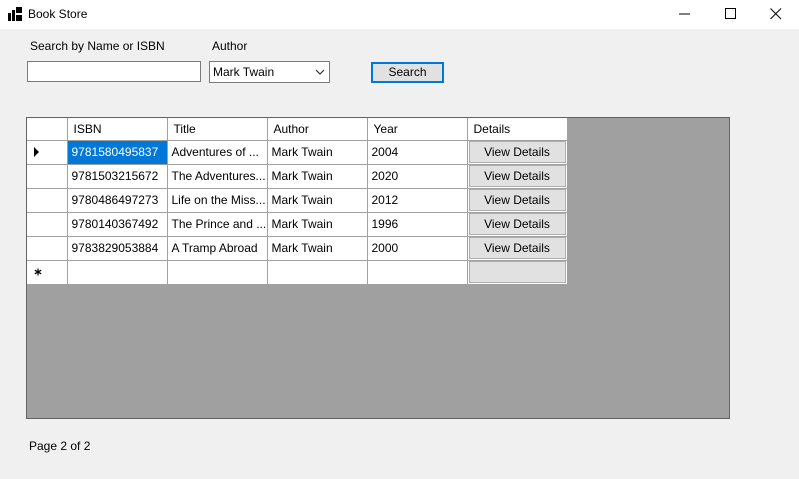 The image size is (799, 479). What do you see at coordinates (517, 129) in the screenshot?
I see `column-header-details: Details` at bounding box center [517, 129].